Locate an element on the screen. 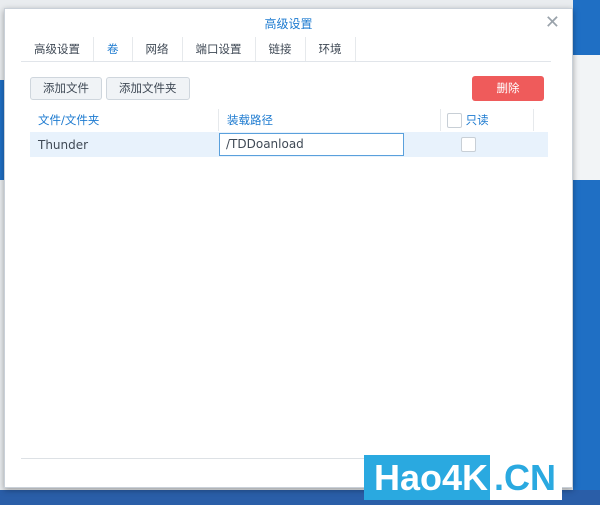  header-file-folder: 文件/文件夹 is located at coordinates (124, 120).